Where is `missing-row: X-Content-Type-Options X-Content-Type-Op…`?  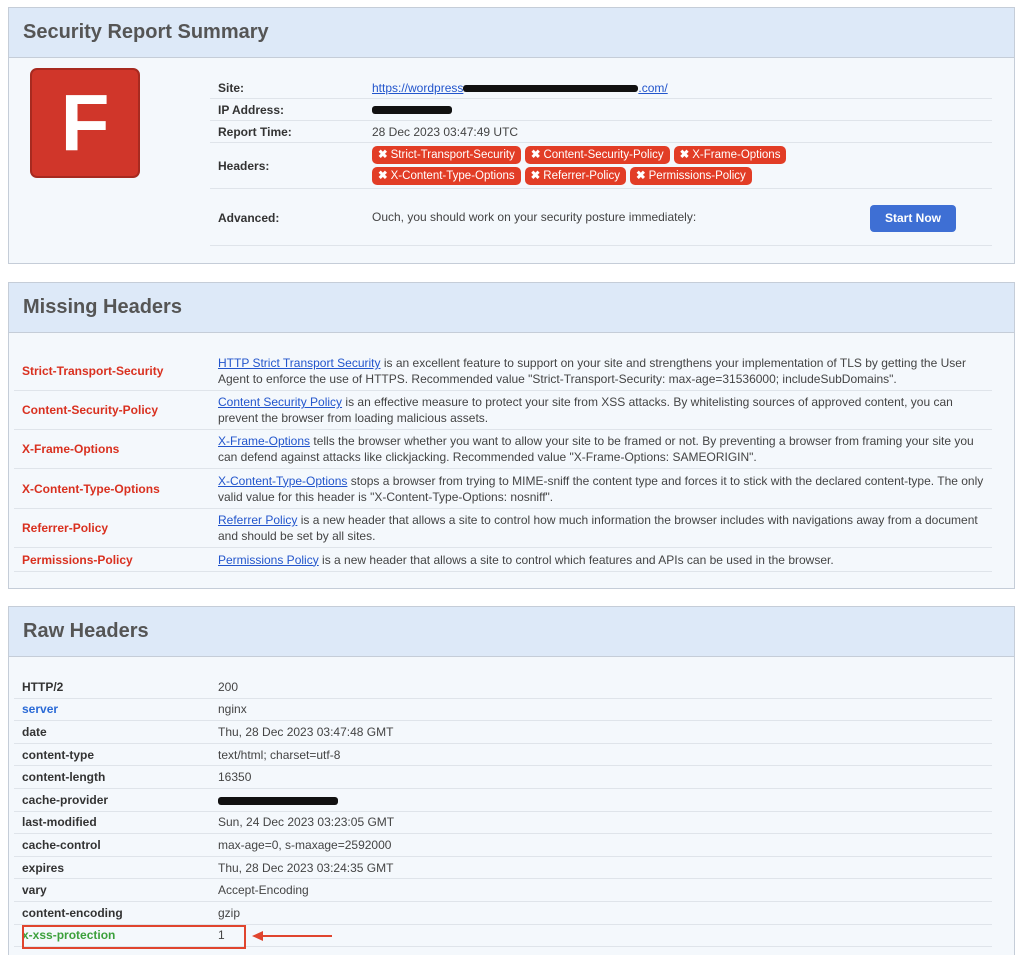 missing-row: X-Content-Type-Options X-Content-Type-Op… is located at coordinates (503, 489).